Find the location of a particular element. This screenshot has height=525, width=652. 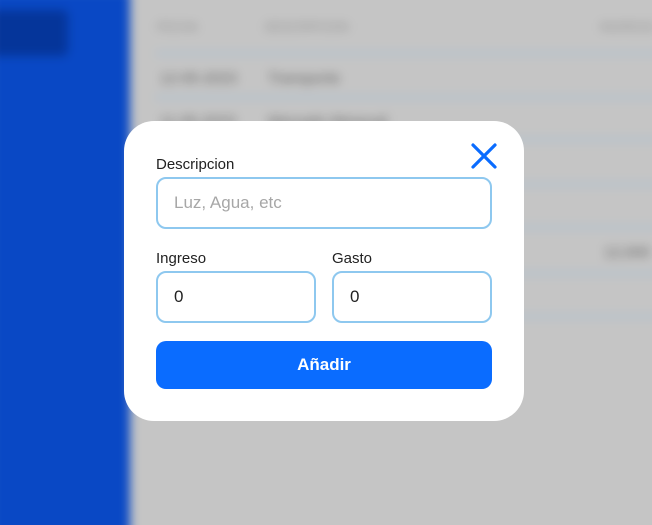

description-input is located at coordinates (324, 203).